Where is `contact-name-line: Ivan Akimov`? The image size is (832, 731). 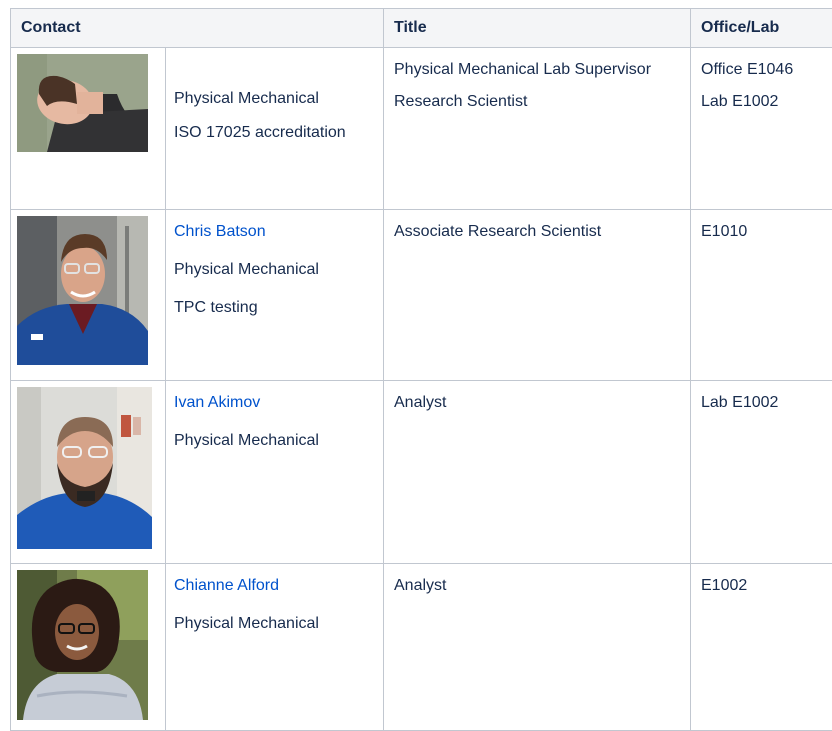
contact-name-line: Ivan Akimov is located at coordinates (274, 403).